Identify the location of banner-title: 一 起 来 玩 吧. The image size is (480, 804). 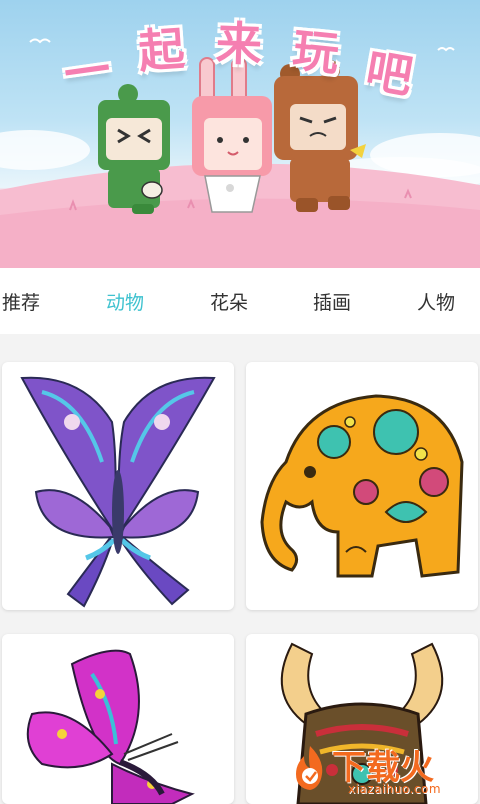
(240, 56).